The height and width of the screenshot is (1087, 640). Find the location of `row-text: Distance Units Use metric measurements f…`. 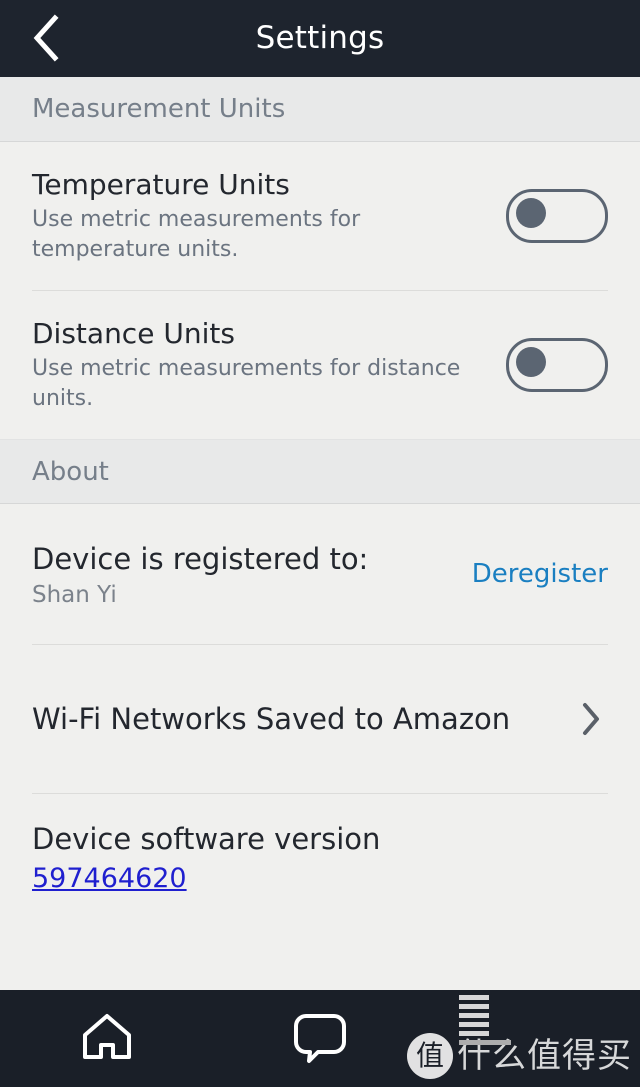

row-text: Distance Units Use metric measurements f… is located at coordinates (260, 365).